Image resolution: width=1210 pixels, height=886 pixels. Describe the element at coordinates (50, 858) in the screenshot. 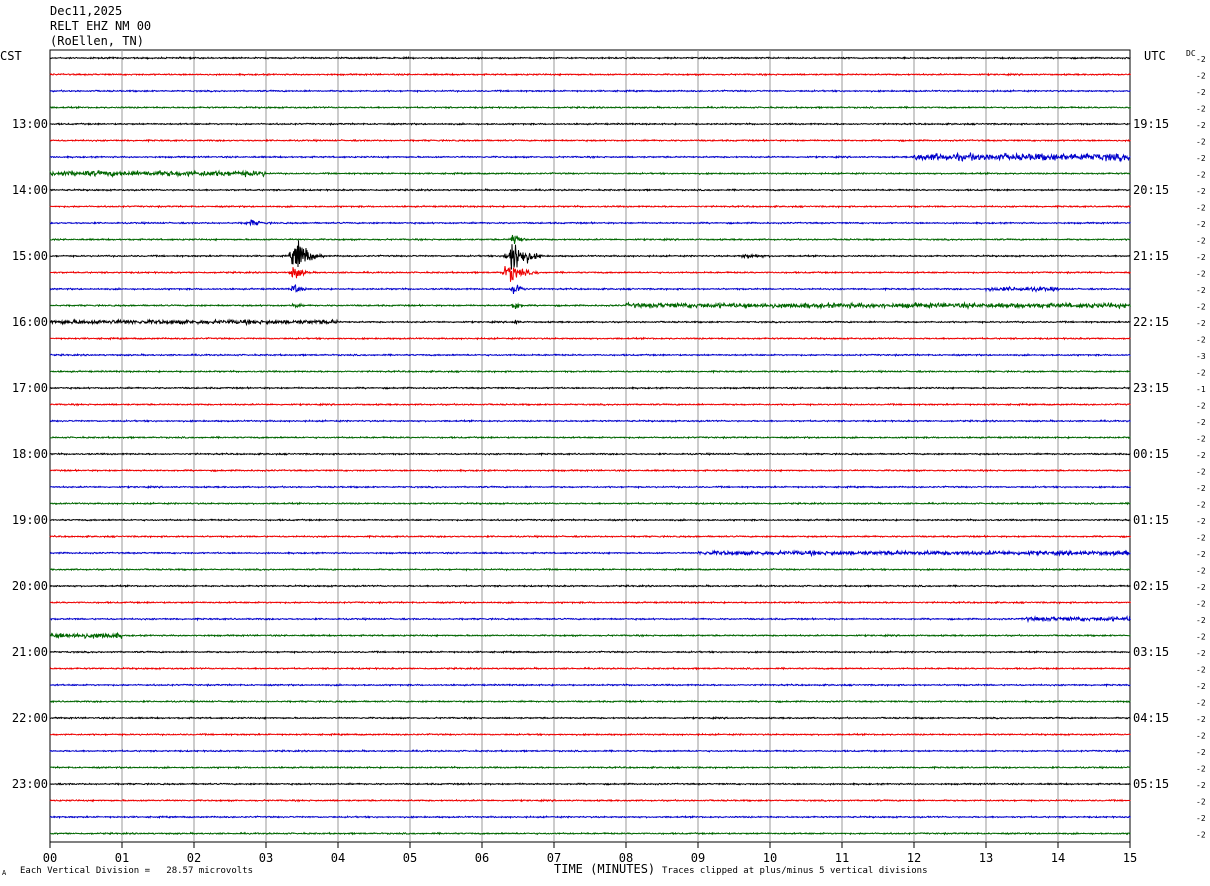

I see `x-tick-label: 00` at that location.